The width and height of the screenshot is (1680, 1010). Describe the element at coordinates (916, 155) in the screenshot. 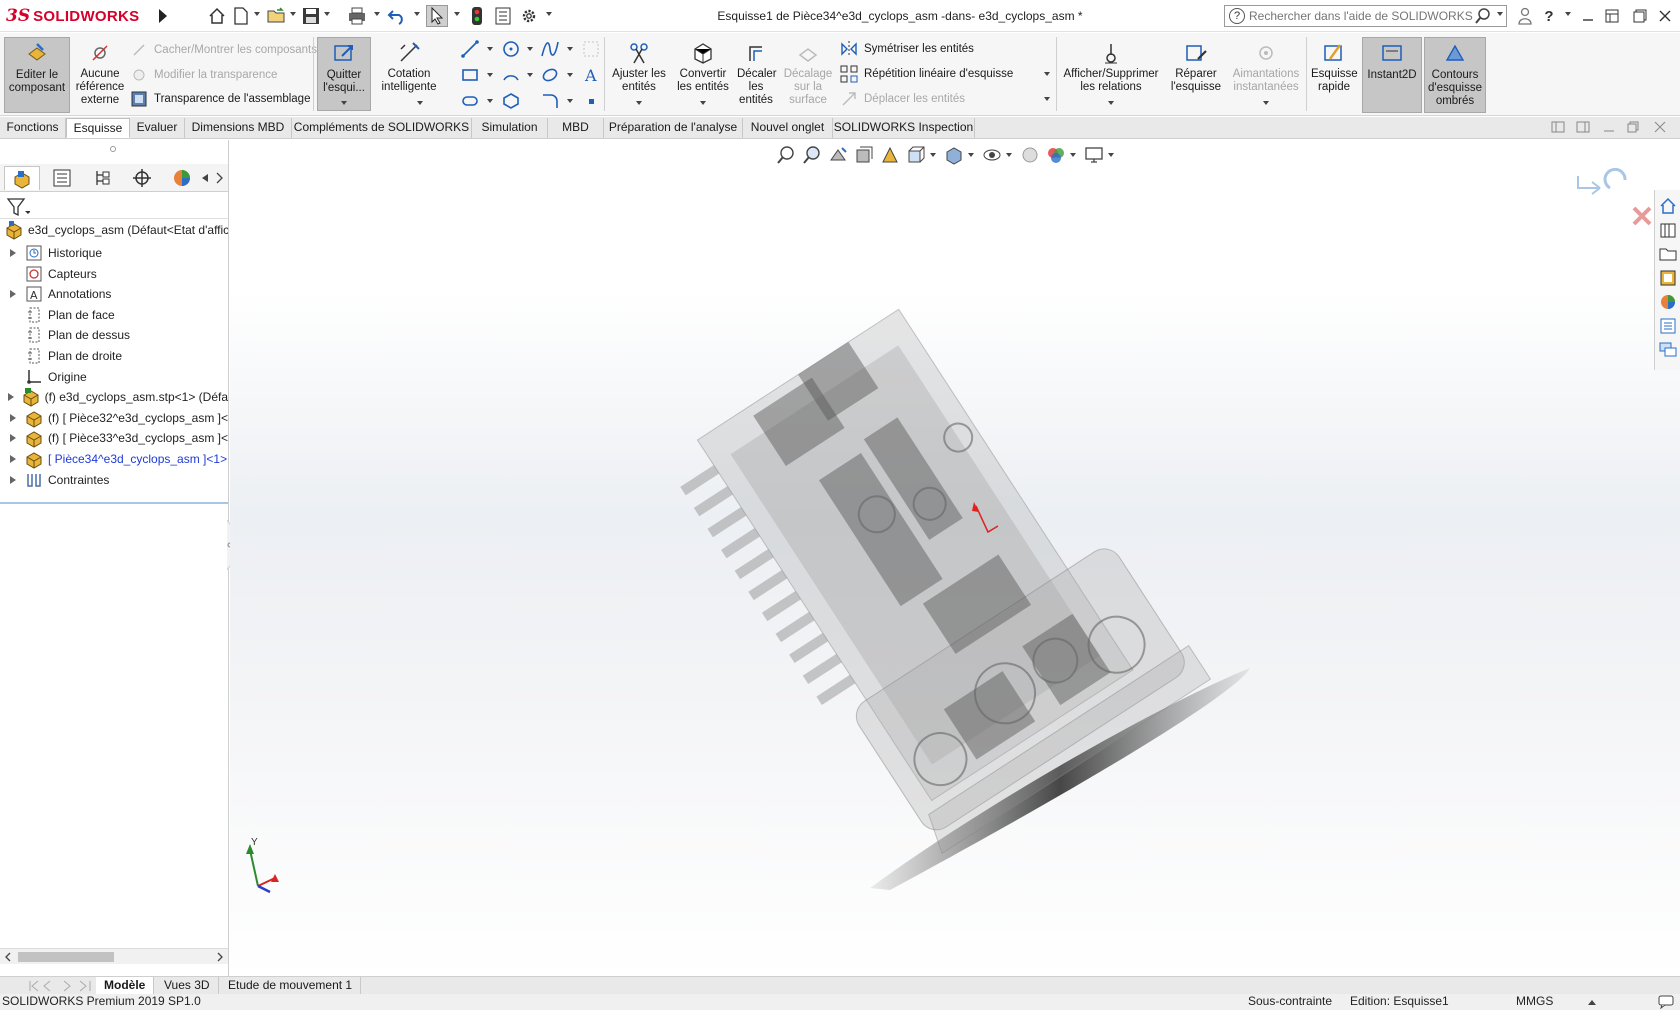

I see `view-orientation-icon` at that location.